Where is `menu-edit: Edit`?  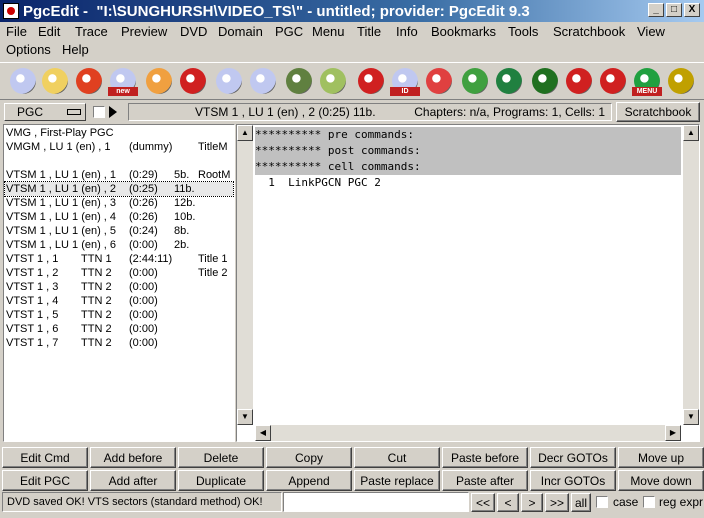
menu-edit: Edit is located at coordinates (49, 31).